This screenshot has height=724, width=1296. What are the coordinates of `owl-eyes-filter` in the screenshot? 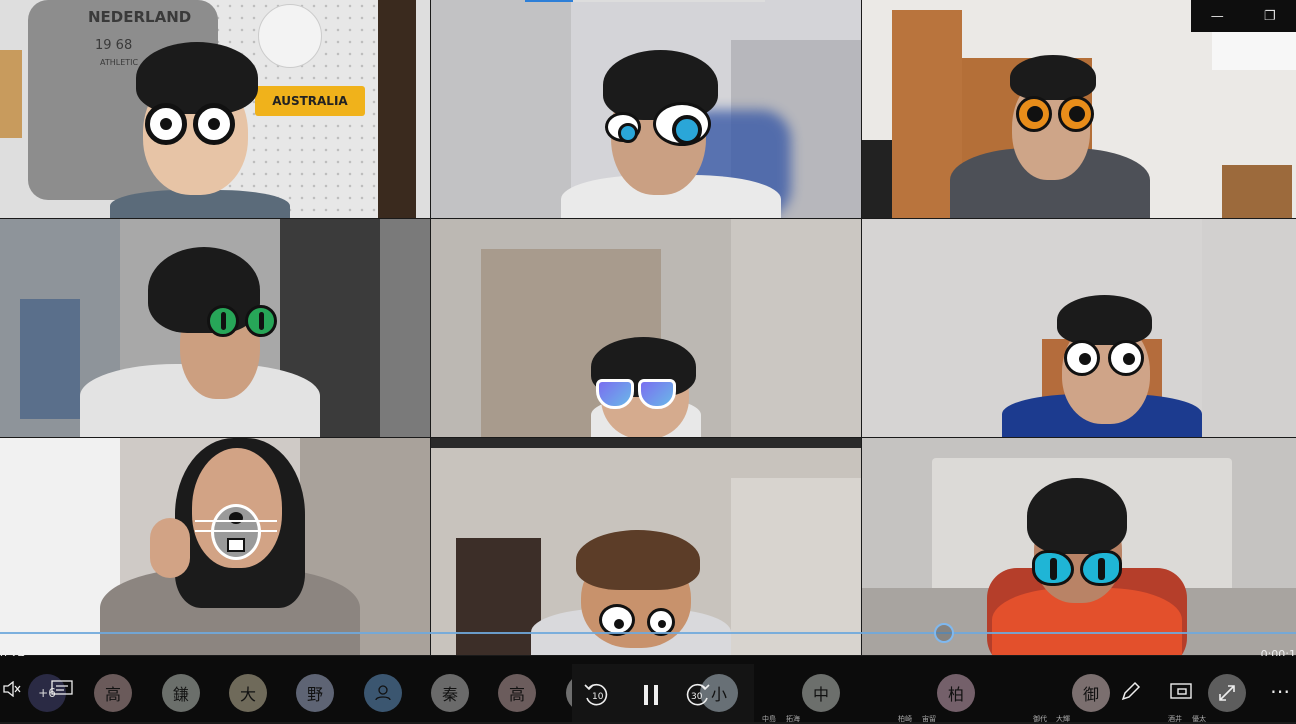 It's located at (1056, 114).